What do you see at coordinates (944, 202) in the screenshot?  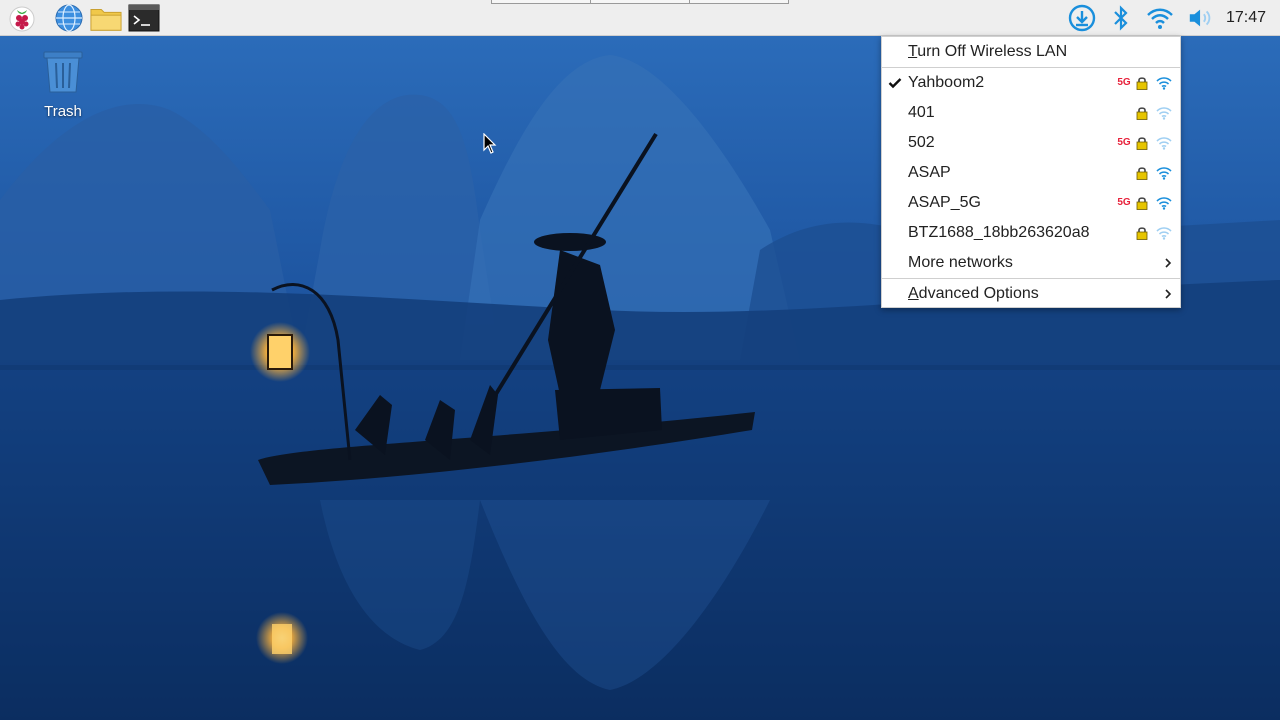 I see `network-ssid: ASAP_5G` at bounding box center [944, 202].